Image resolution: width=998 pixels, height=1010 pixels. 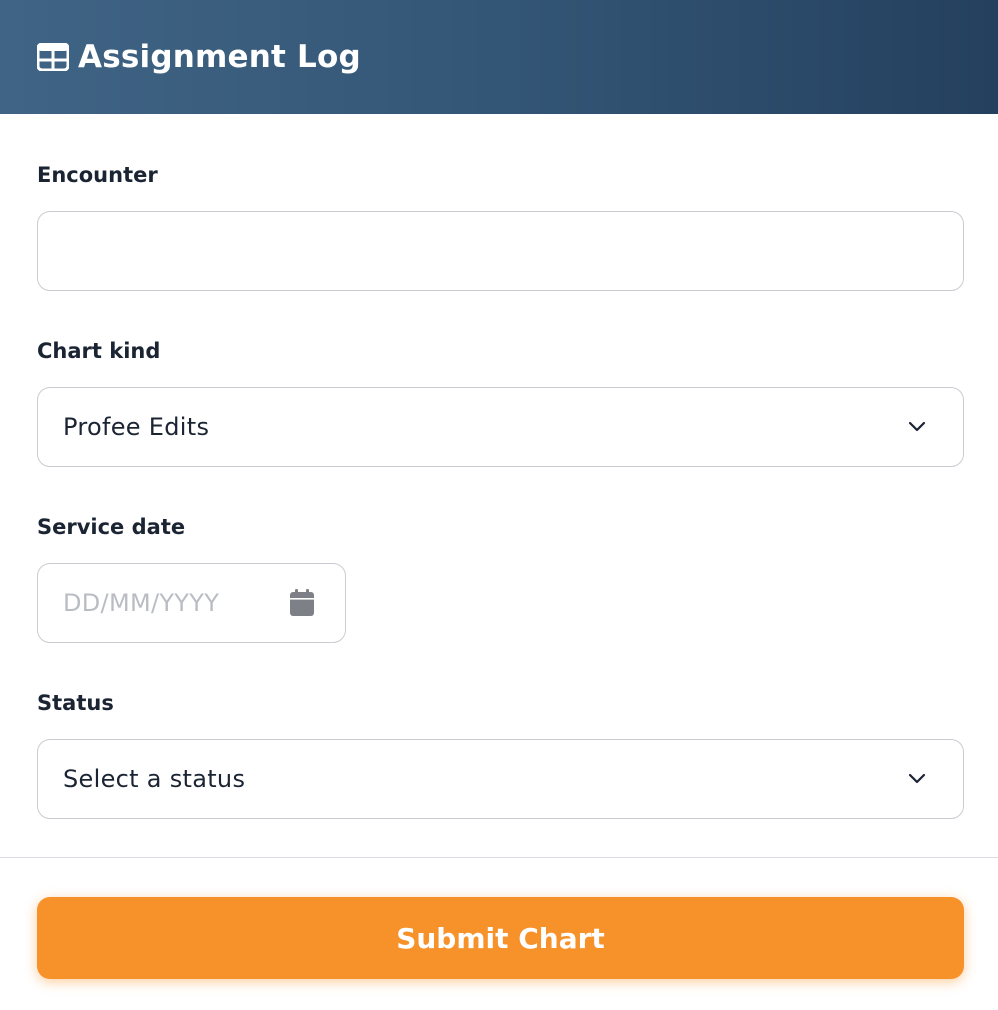 What do you see at coordinates (97, 175) in the screenshot?
I see `encounter-label: Encounter` at bounding box center [97, 175].